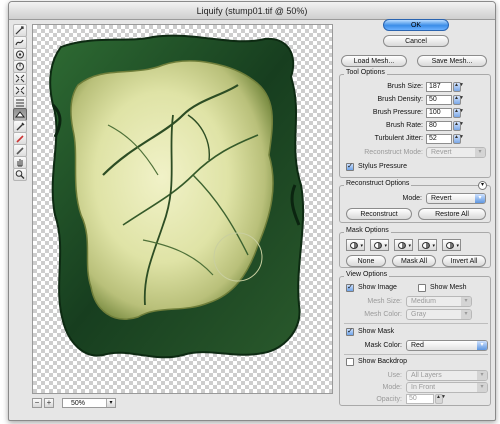  What do you see at coordinates (405, 86) in the screenshot?
I see `brush-size-label: Brush Size:` at bounding box center [405, 86].